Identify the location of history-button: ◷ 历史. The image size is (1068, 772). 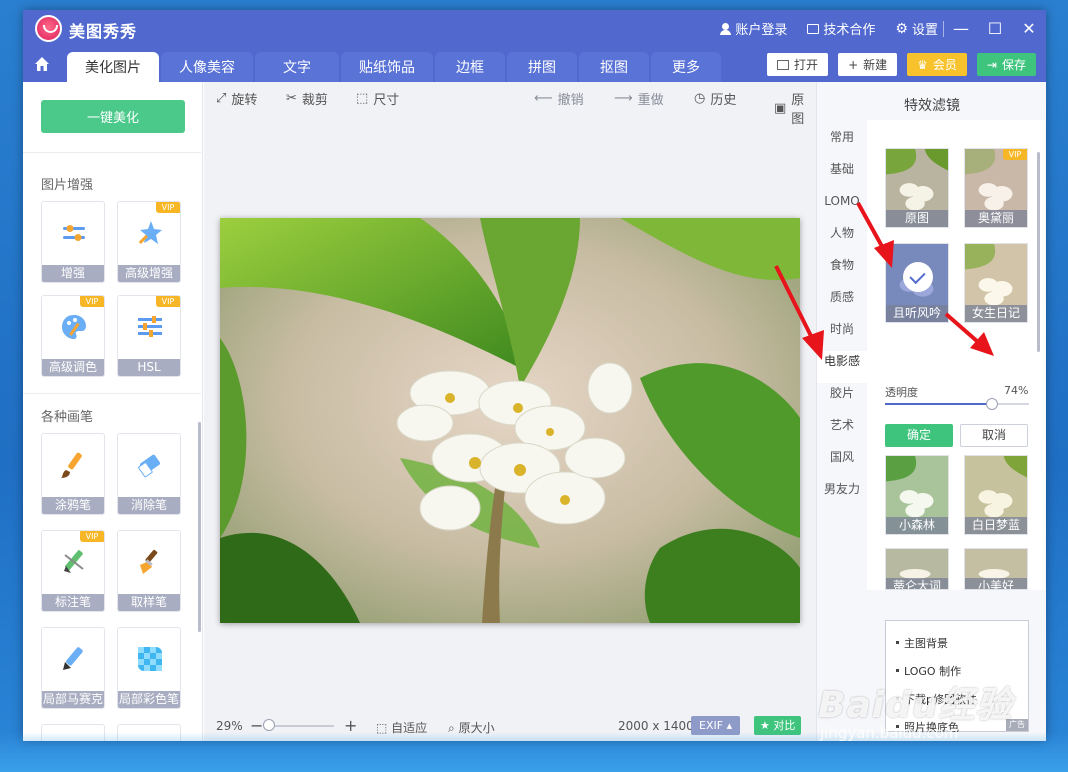
(715, 98).